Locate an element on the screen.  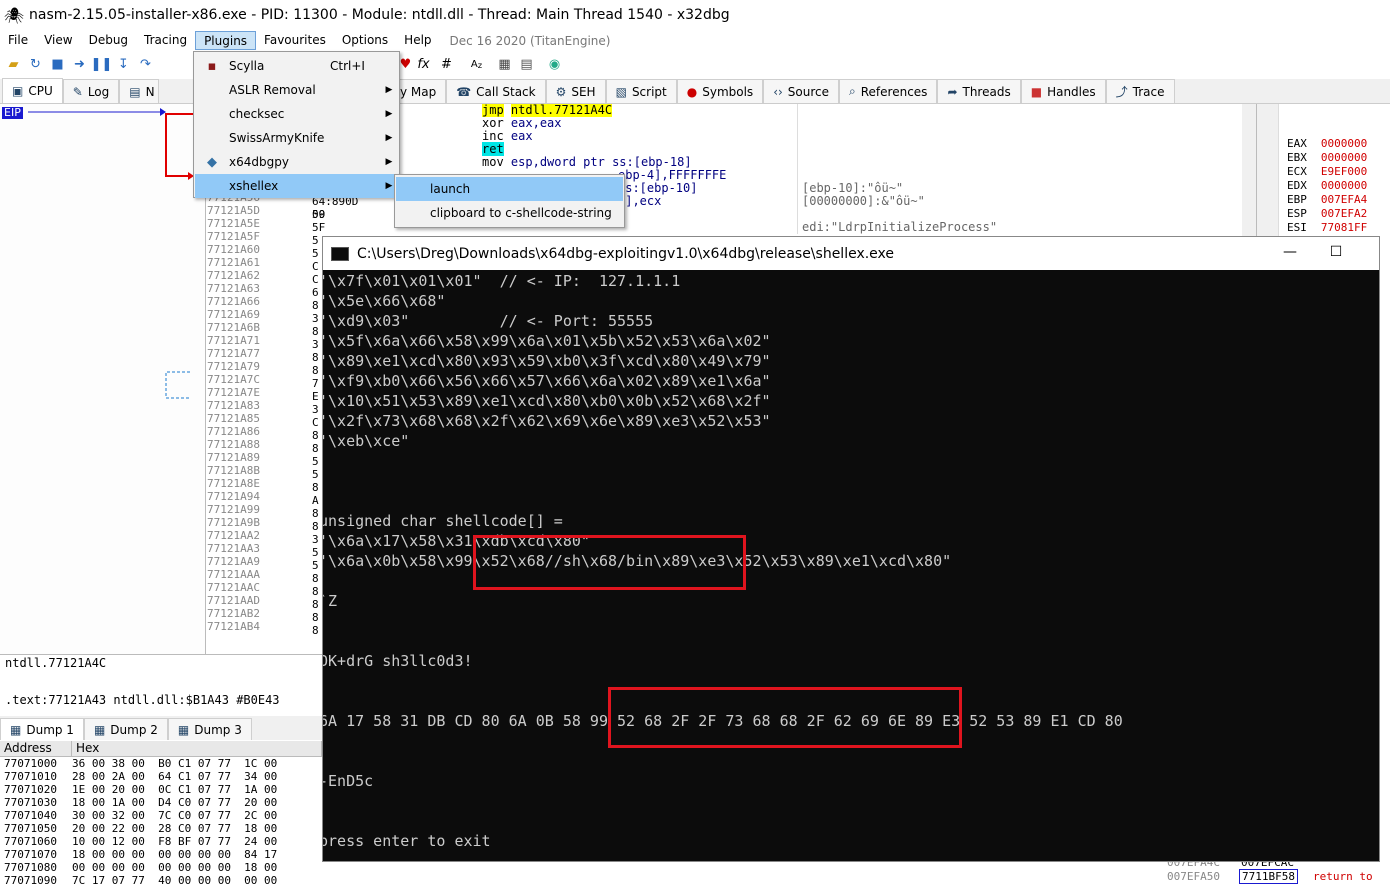
tab-dump-2: ▦ Dump 2 is located at coordinates (125, 729).